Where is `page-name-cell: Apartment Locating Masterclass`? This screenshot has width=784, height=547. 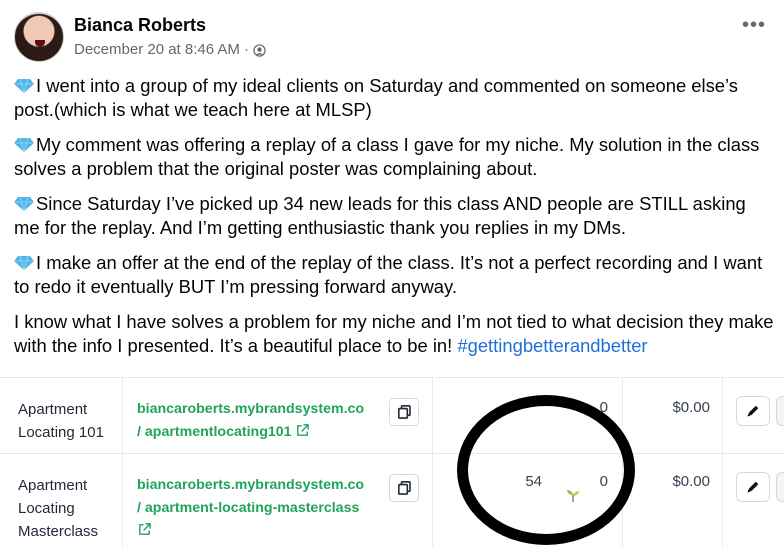
page-name-cell: Apartment Locating Masterclass is located at coordinates (58, 508).